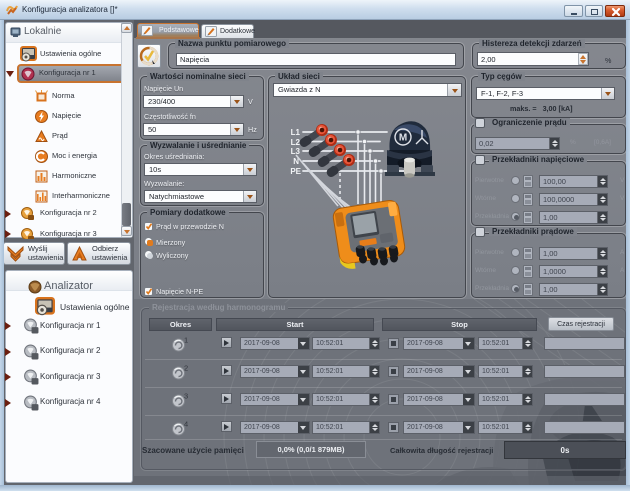 This screenshot has width=630, height=491. I want to click on svg-text: L3, so click(296, 151).